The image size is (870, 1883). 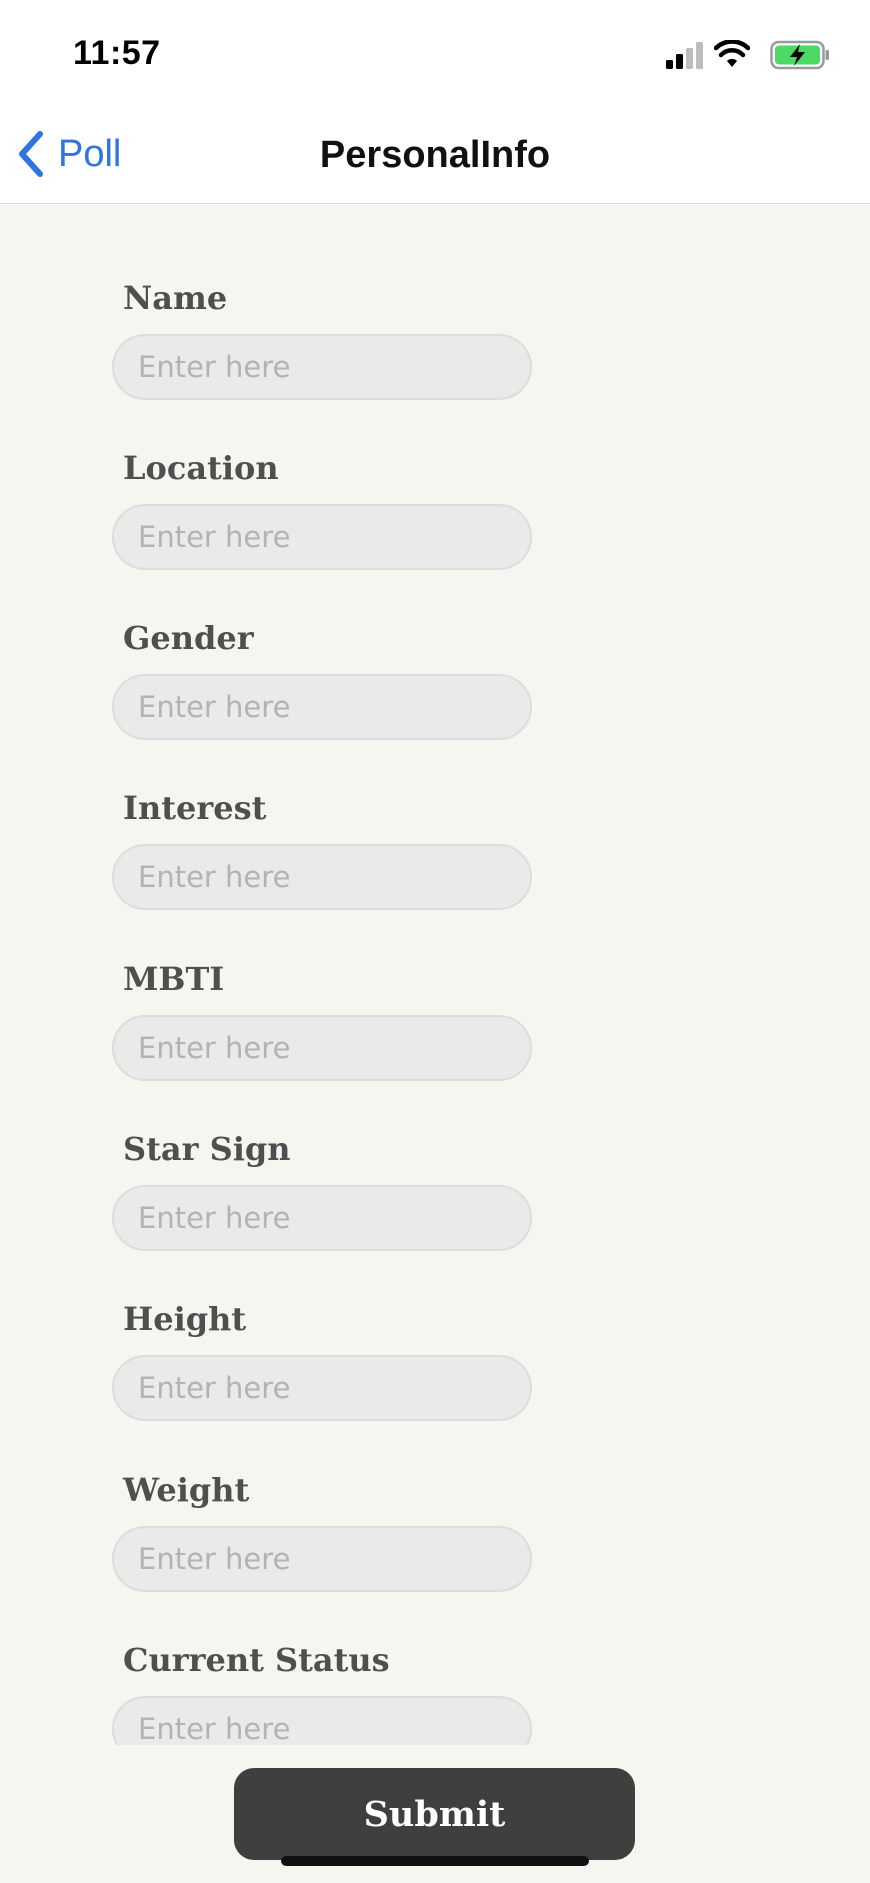 What do you see at coordinates (434, 1814) in the screenshot?
I see `submit-button: Submit` at bounding box center [434, 1814].